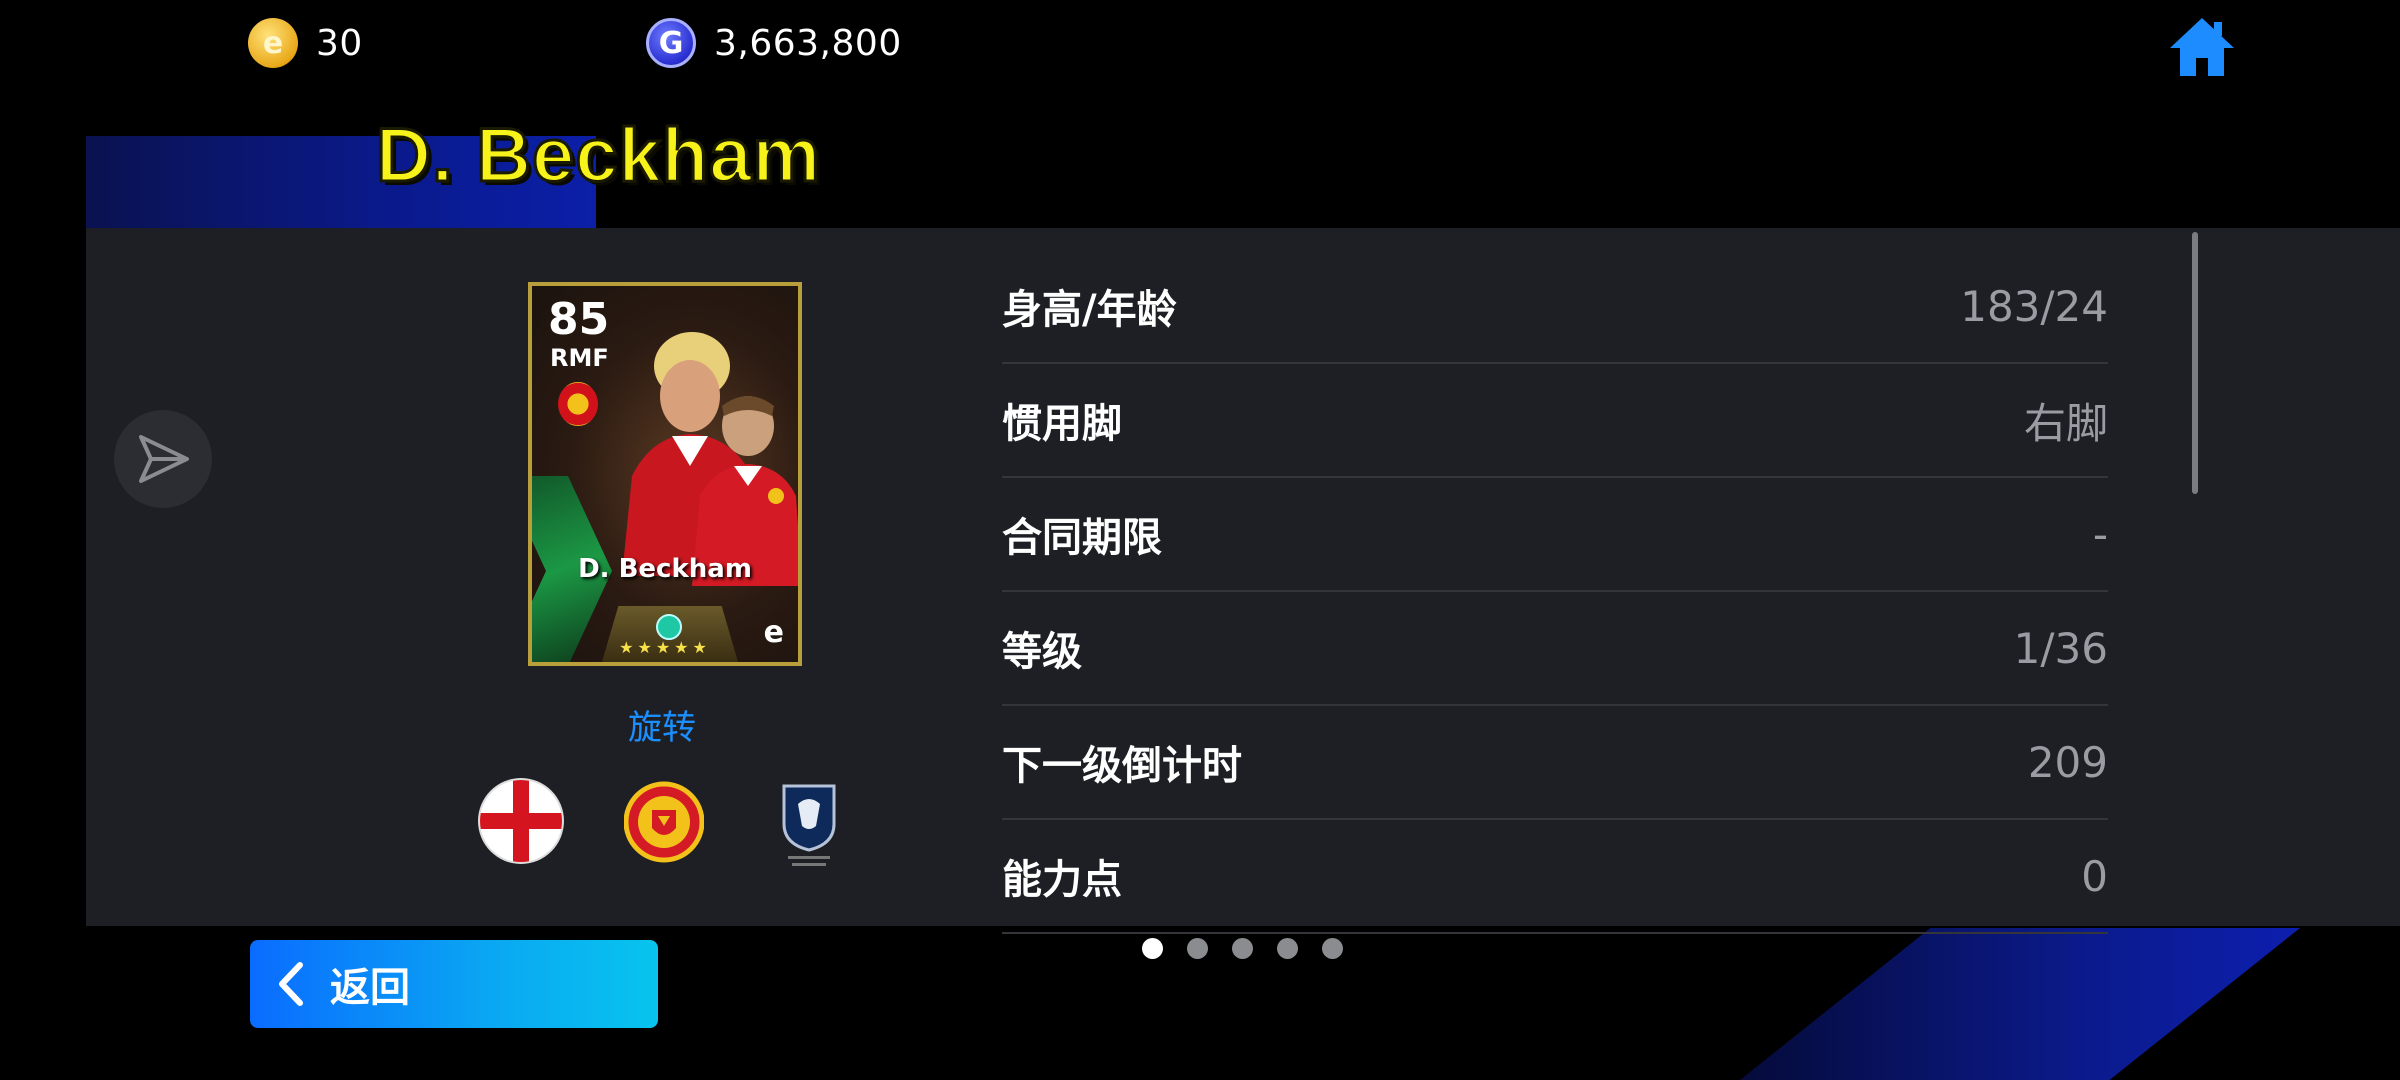 Image resolution: width=2400 pixels, height=1080 pixels. Describe the element at coordinates (669, 627) in the screenshot. I see `card-gem-icon` at that location.